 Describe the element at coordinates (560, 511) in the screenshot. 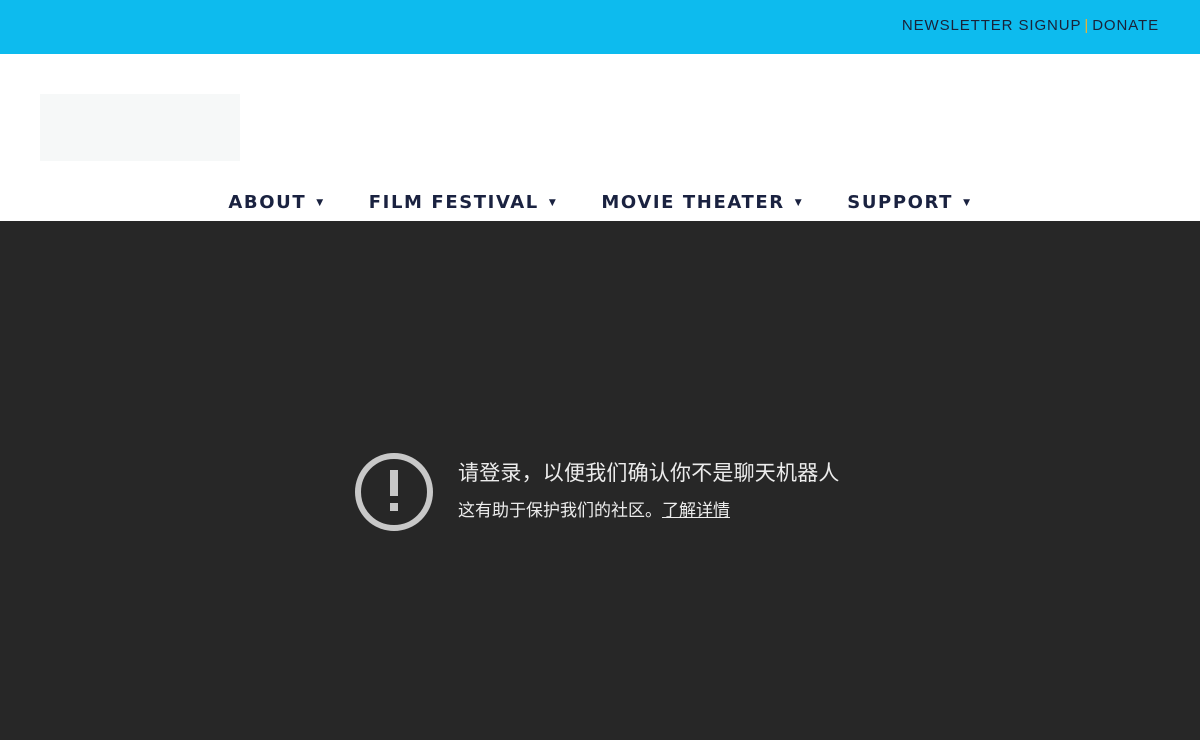

I see `notice-subtitle-text: 这有助于保护我们的社区。` at that location.